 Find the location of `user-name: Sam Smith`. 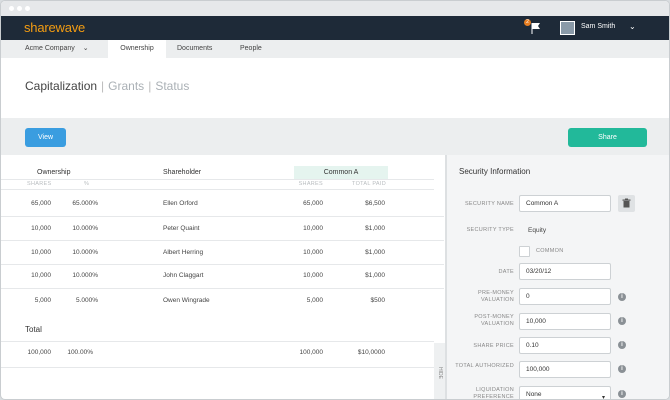

user-name: Sam Smith is located at coordinates (598, 26).